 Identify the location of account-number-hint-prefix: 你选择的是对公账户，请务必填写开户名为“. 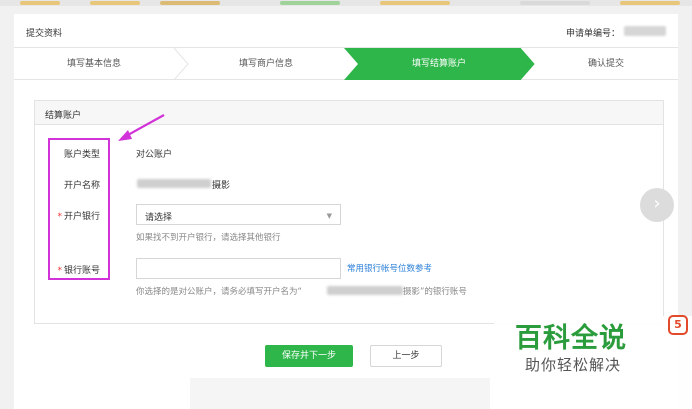
(219, 292).